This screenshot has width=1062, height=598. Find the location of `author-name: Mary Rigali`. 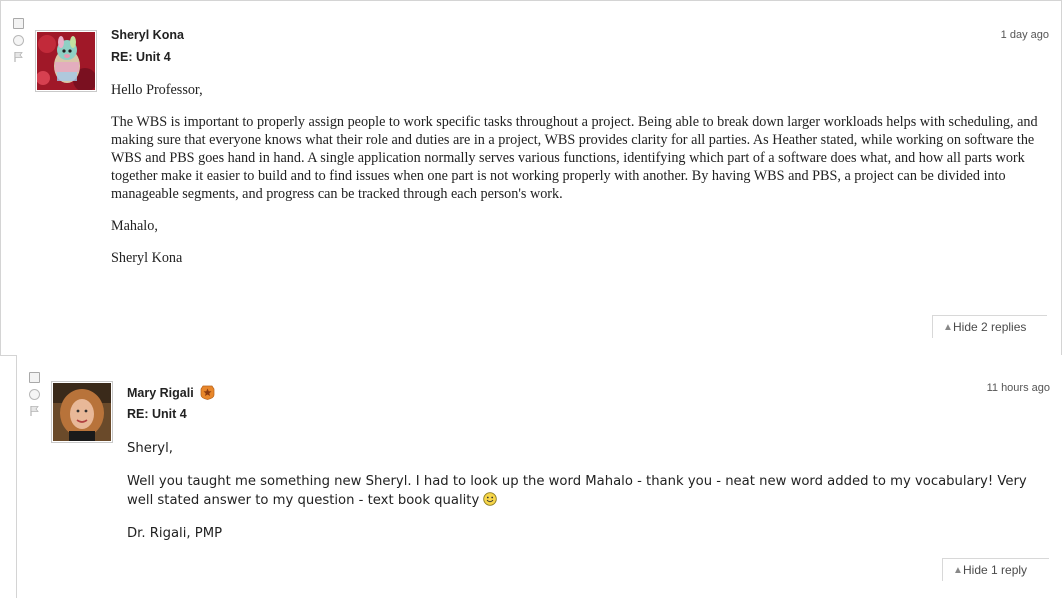

author-name: Mary Rigali is located at coordinates (160, 393).